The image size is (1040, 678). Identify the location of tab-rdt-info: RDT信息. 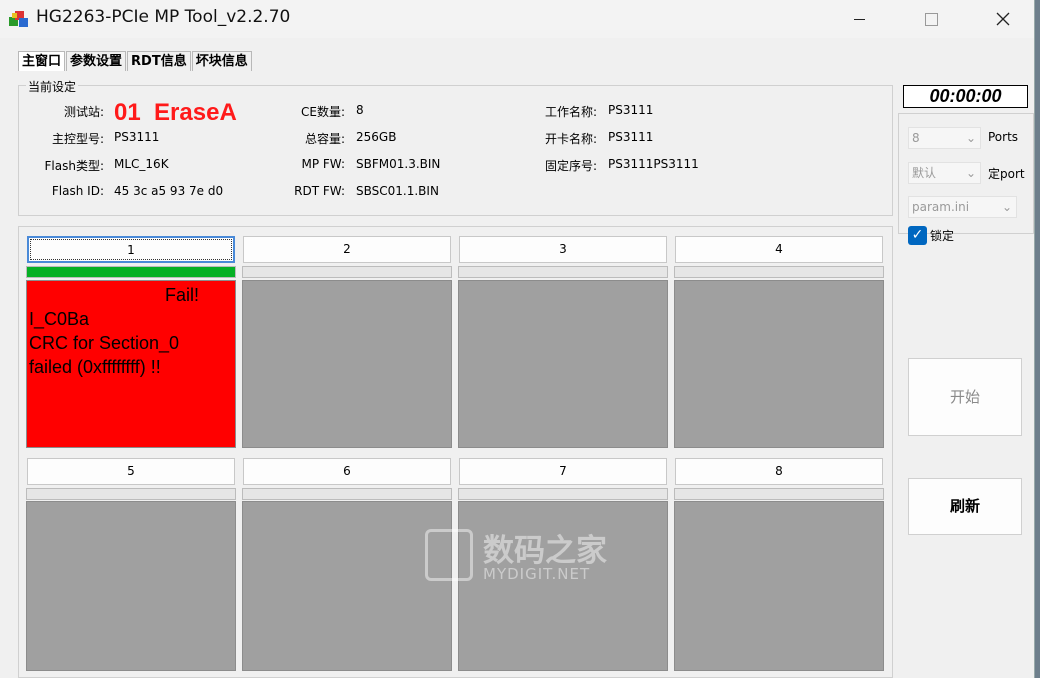
(159, 61).